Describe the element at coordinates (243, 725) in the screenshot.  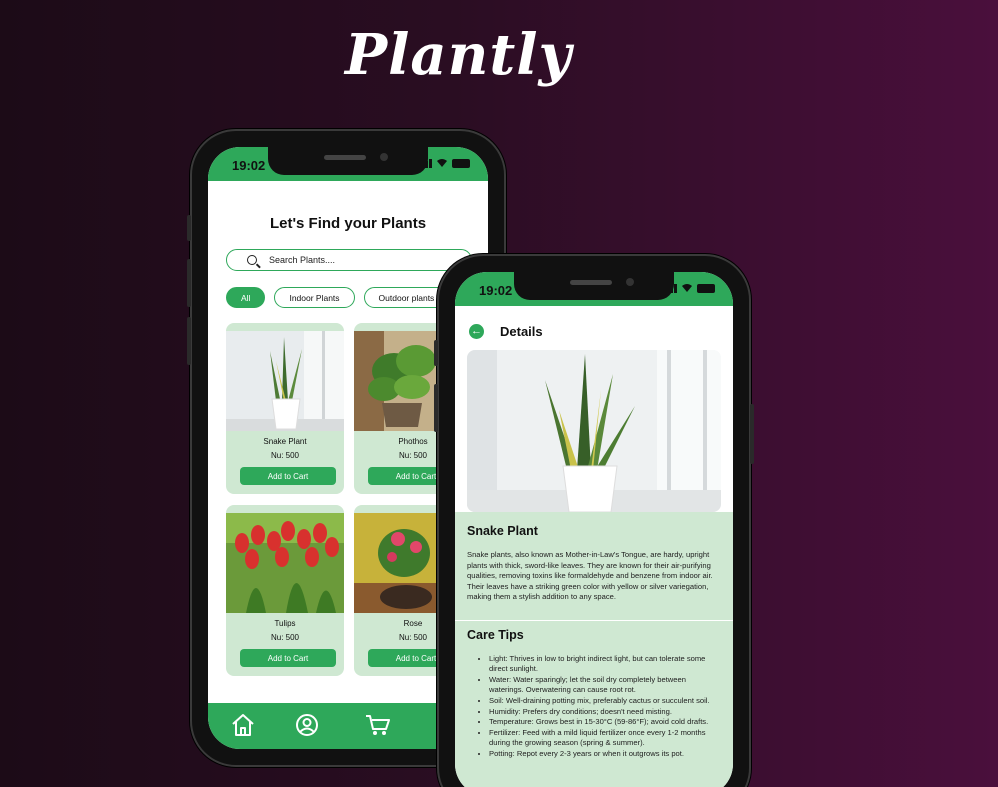
I see `home-icon` at that location.